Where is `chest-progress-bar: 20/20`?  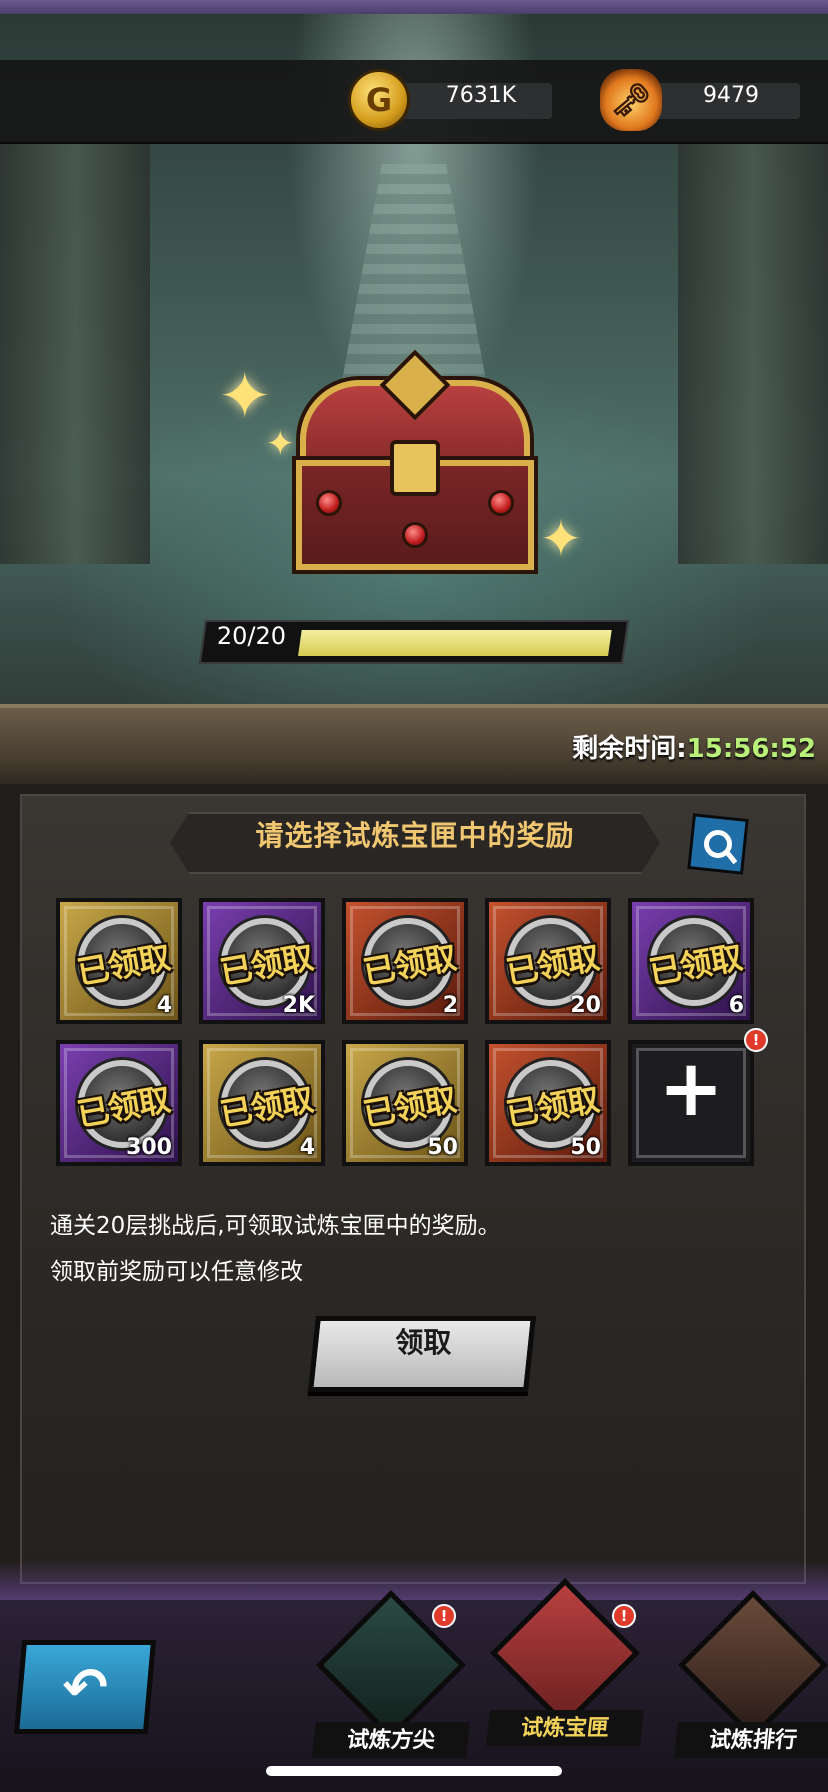
chest-progress-bar: 20/20 is located at coordinates (414, 642).